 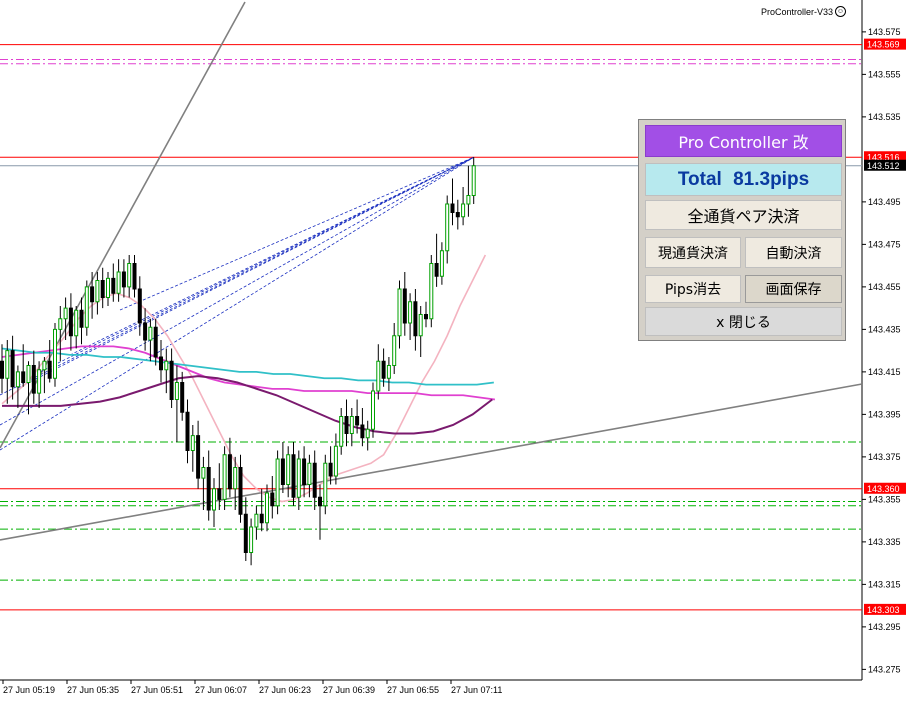 What do you see at coordinates (884, 499) in the screenshot?
I see `y-tick-label-10: 143.355` at bounding box center [884, 499].